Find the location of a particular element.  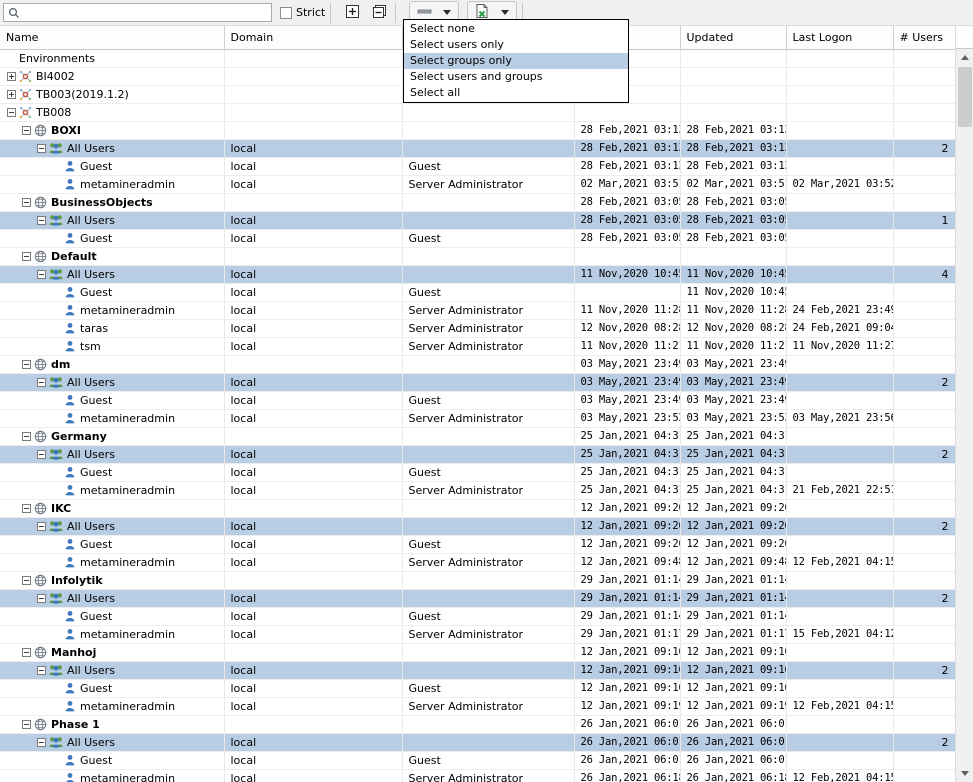

collapse-all-button is located at coordinates (379, 12).